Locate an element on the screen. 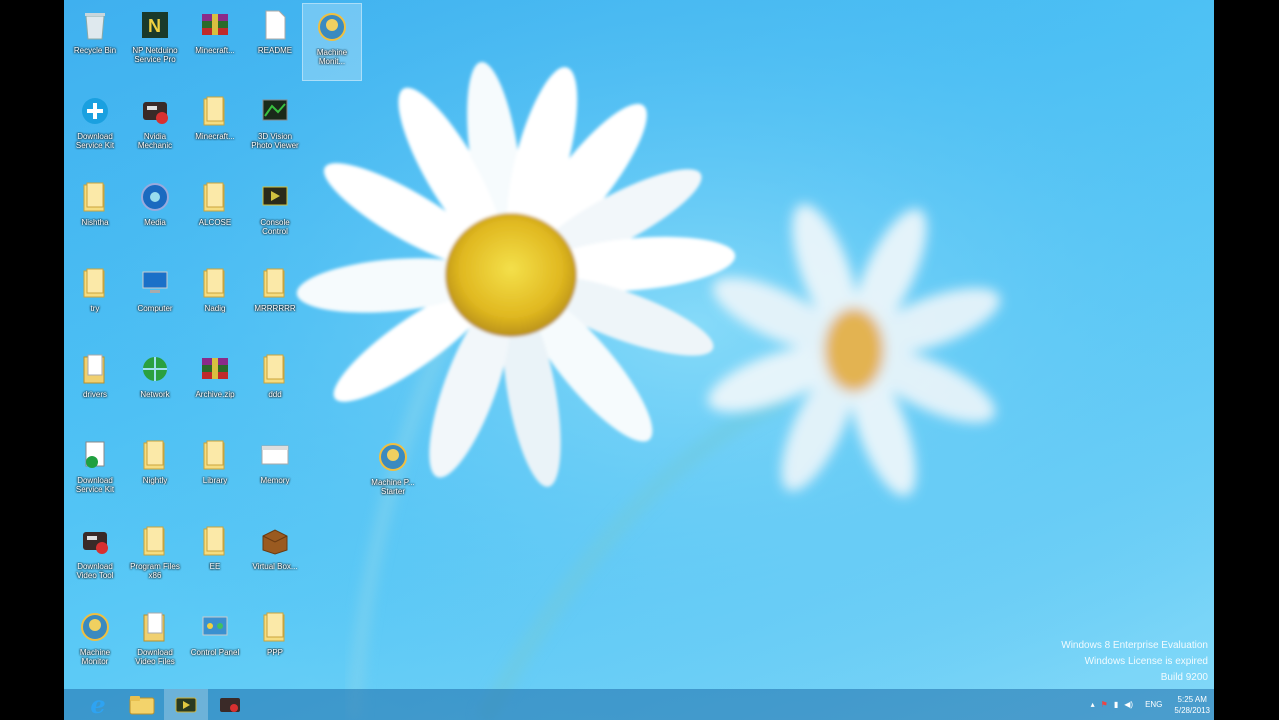 The height and width of the screenshot is (720, 1279). svg-text: N is located at coordinates (154, 26).